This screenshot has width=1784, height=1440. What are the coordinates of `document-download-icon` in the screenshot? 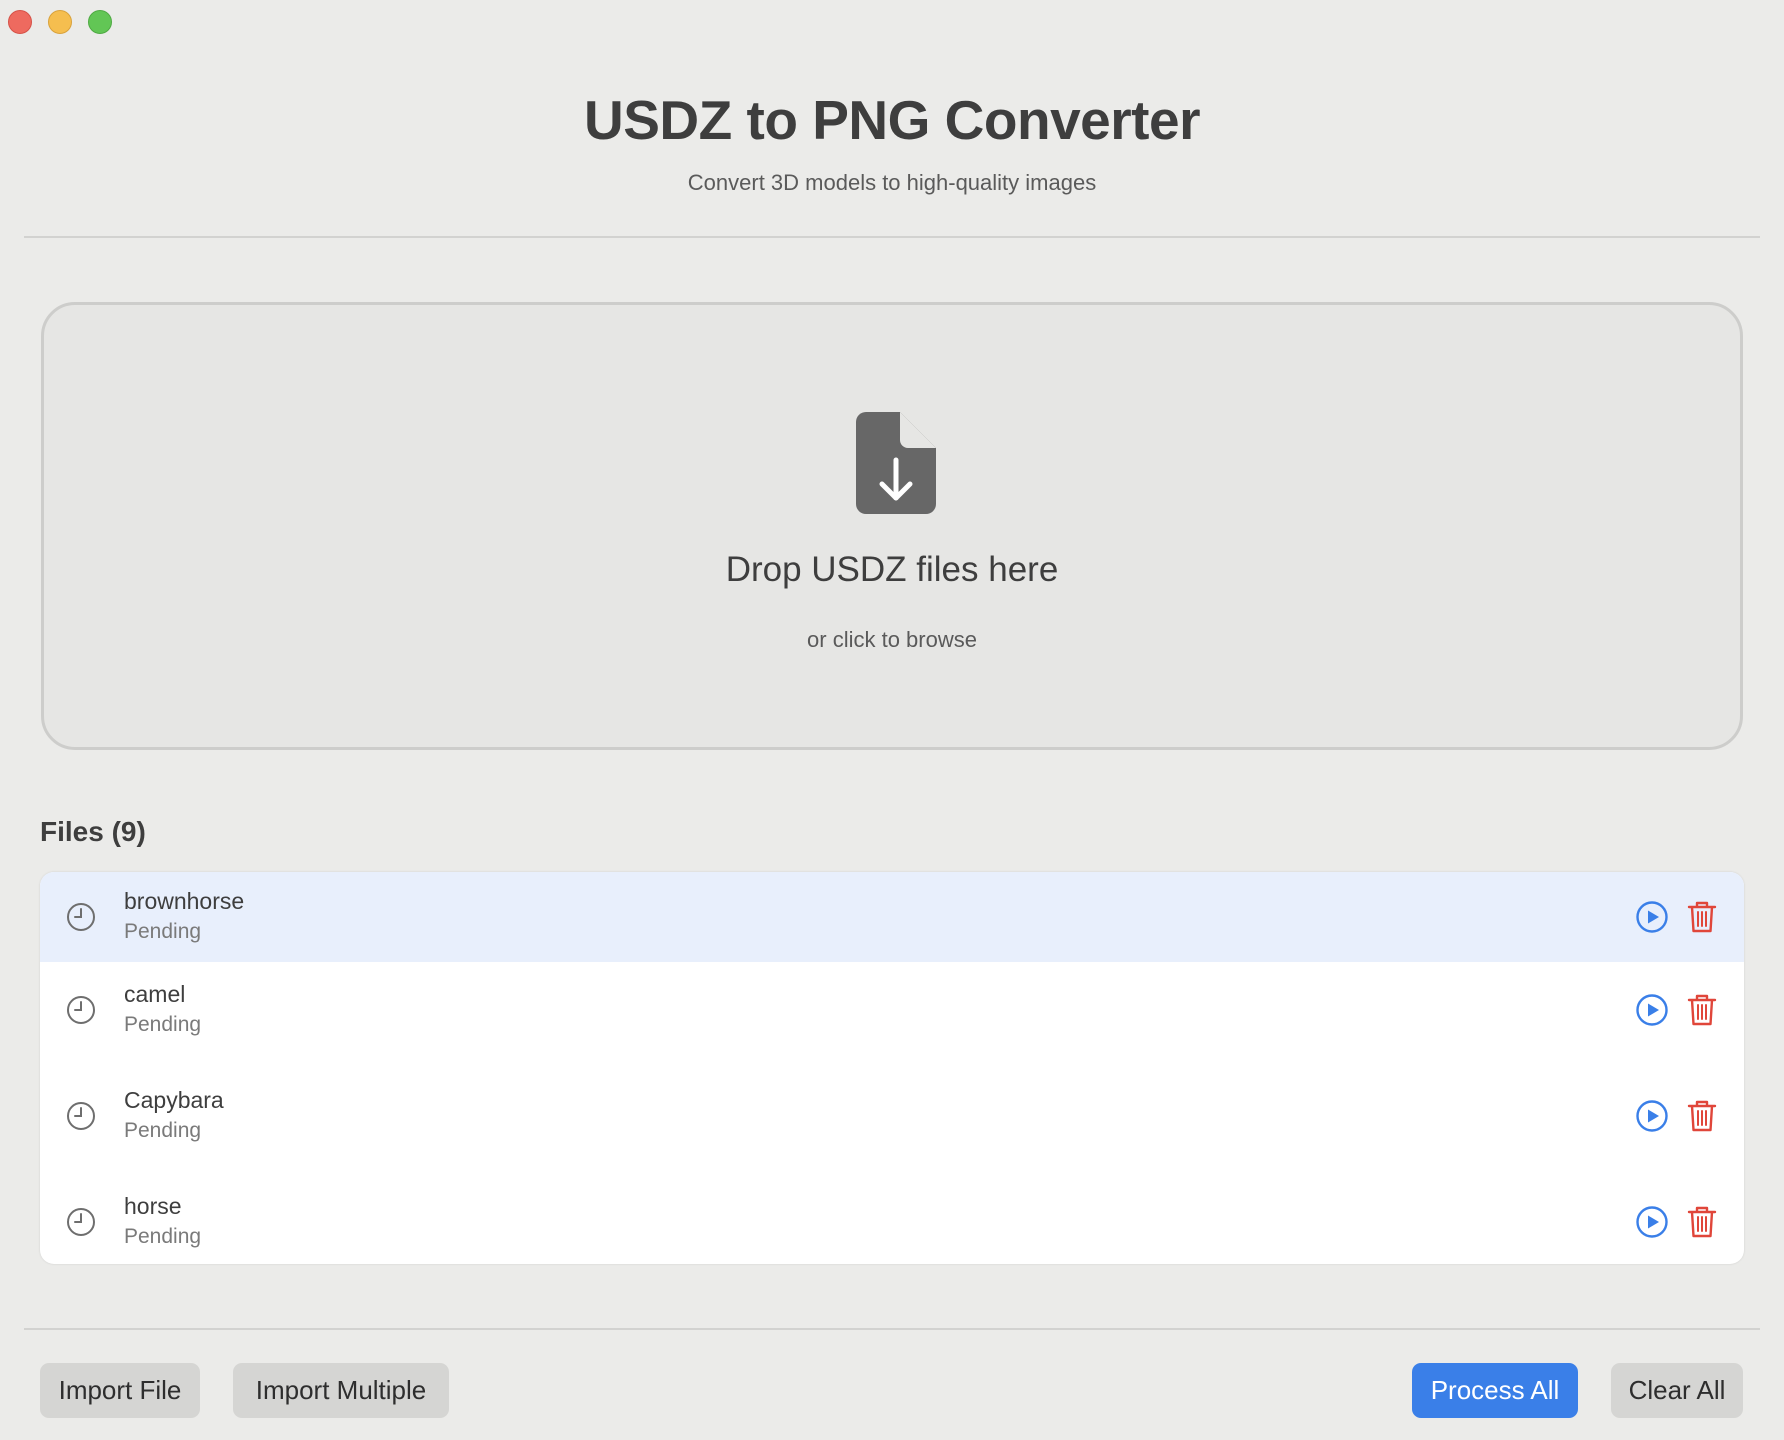 It's located at (896, 463).